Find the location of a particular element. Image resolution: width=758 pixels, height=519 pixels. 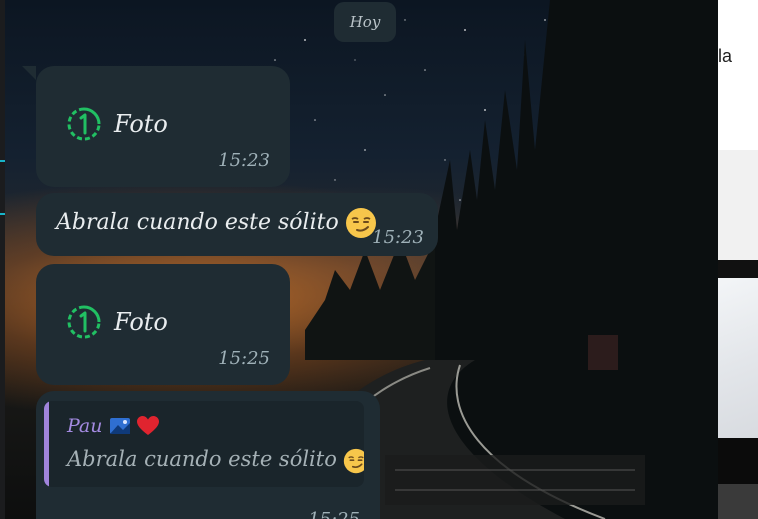

quoted-text: Abrala cuando este sólito is located at coordinates (215, 460).